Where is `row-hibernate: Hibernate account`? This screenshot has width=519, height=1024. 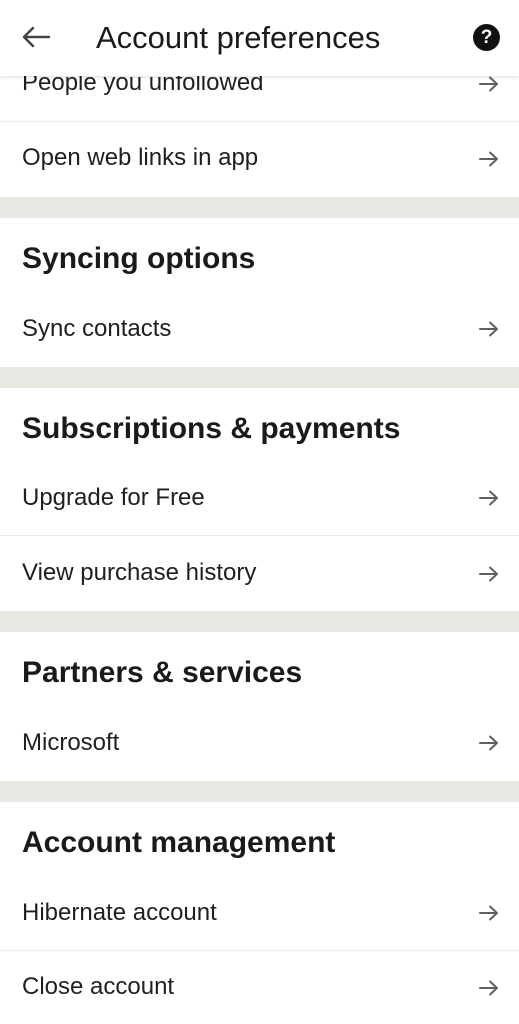
row-hibernate: Hibernate account is located at coordinates (259, 914).